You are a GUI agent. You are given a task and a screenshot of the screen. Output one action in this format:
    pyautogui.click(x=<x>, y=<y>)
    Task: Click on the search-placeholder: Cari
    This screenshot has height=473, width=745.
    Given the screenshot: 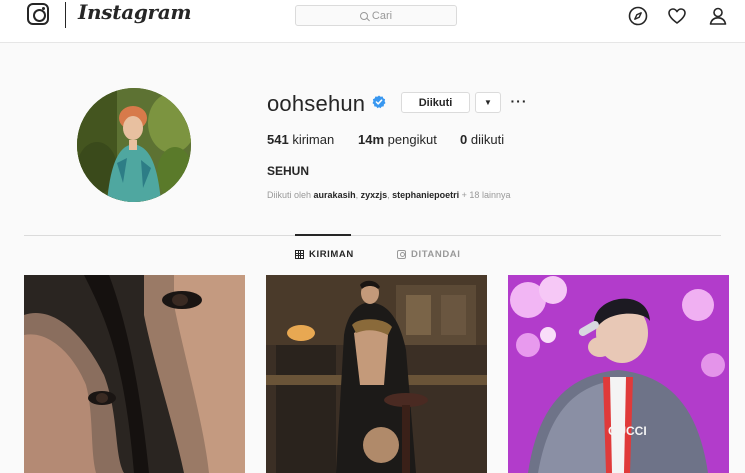 What is the action you would take?
    pyautogui.click(x=382, y=15)
    